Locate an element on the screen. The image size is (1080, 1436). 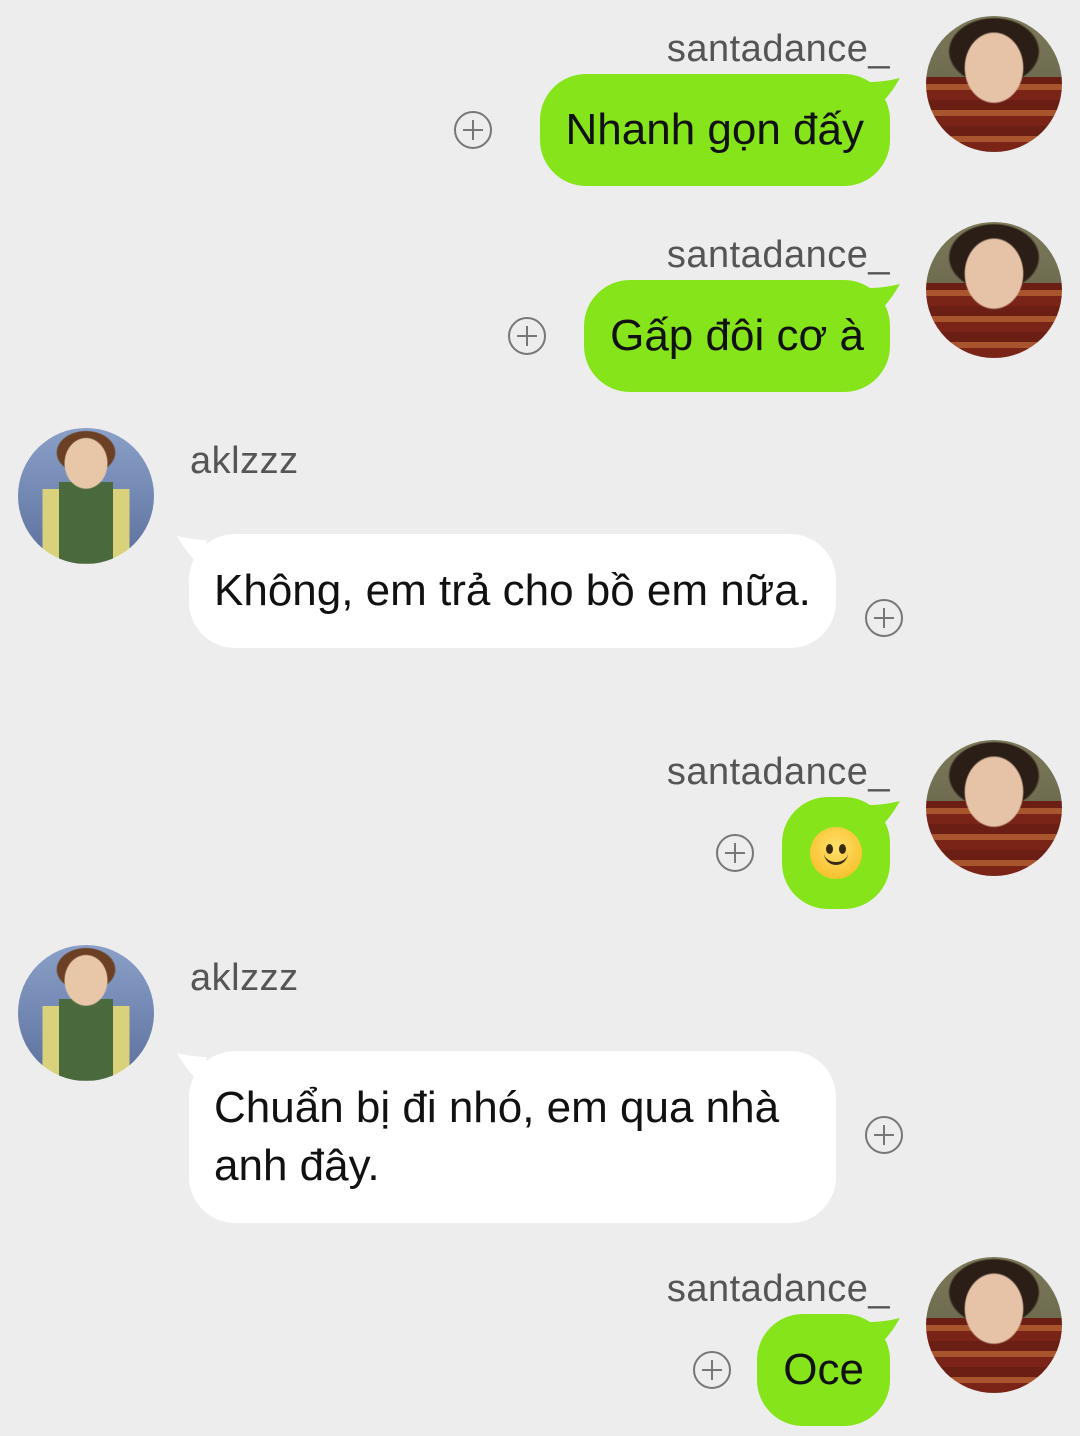
outgoing-message-bubble: Gấp đôi cơ à is located at coordinates (742, 336).